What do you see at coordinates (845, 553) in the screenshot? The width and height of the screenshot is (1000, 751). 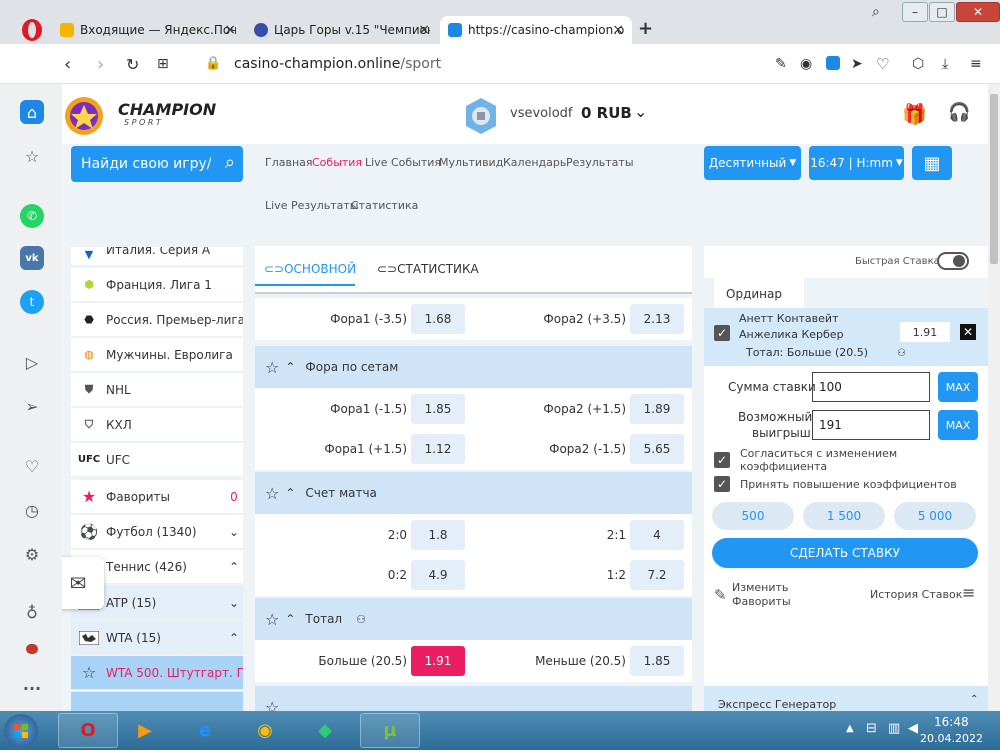 I see `place-bet-button: СДЕЛАТЬ СТАВКУ` at bounding box center [845, 553].